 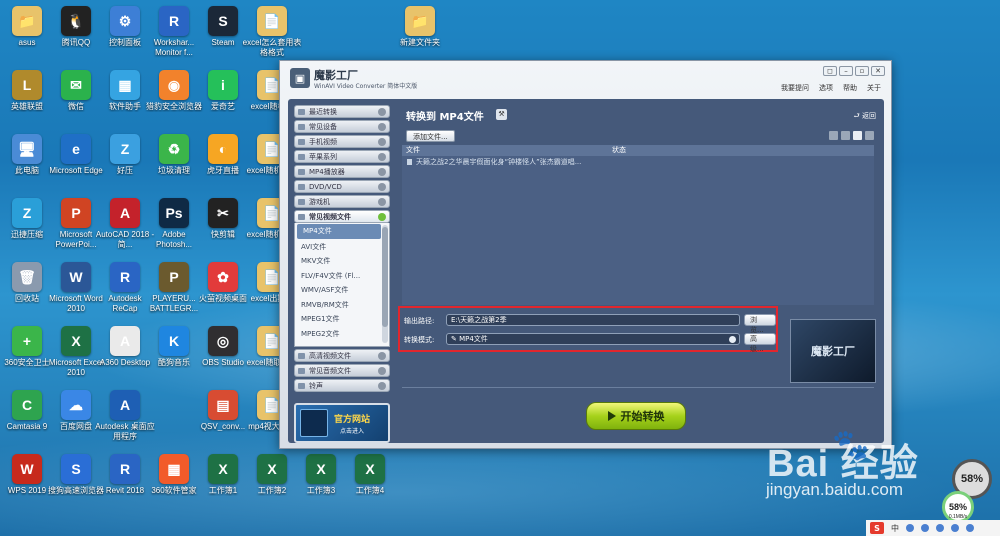 I want to click on desktop-icon: ▦ 软件助手, so click(x=125, y=91).